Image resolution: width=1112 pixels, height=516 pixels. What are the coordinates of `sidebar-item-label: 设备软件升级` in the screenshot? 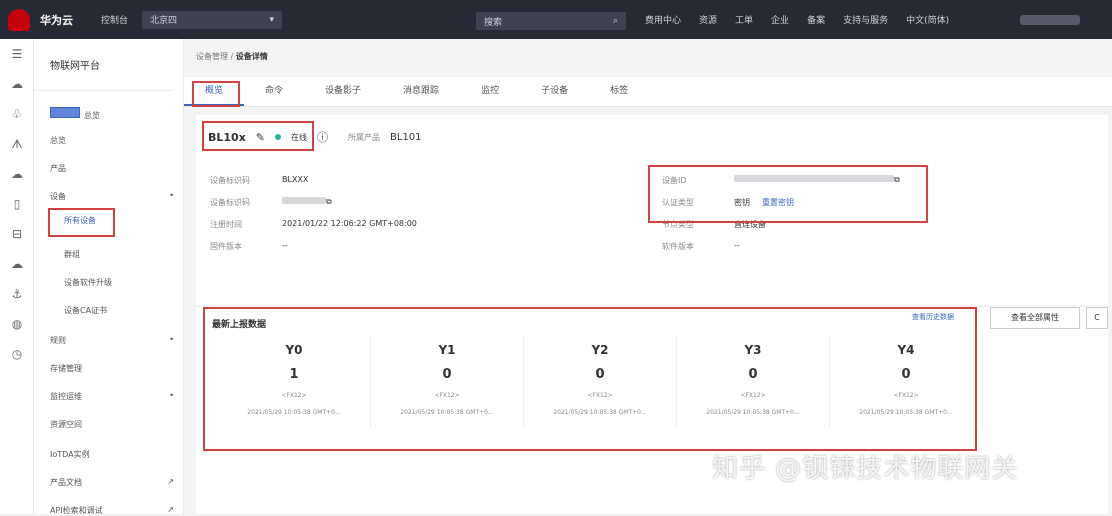 It's located at (88, 282).